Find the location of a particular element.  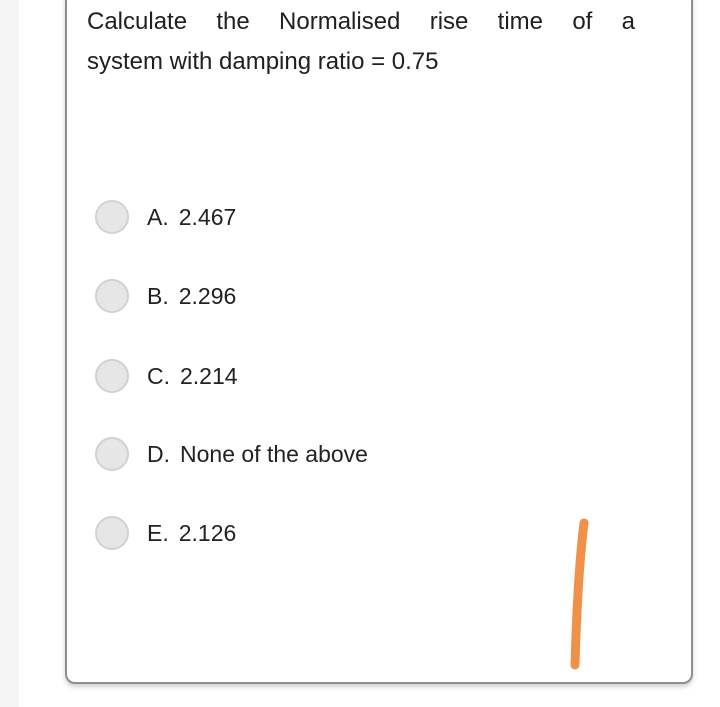

option-label: B. 2.296 is located at coordinates (191, 296).